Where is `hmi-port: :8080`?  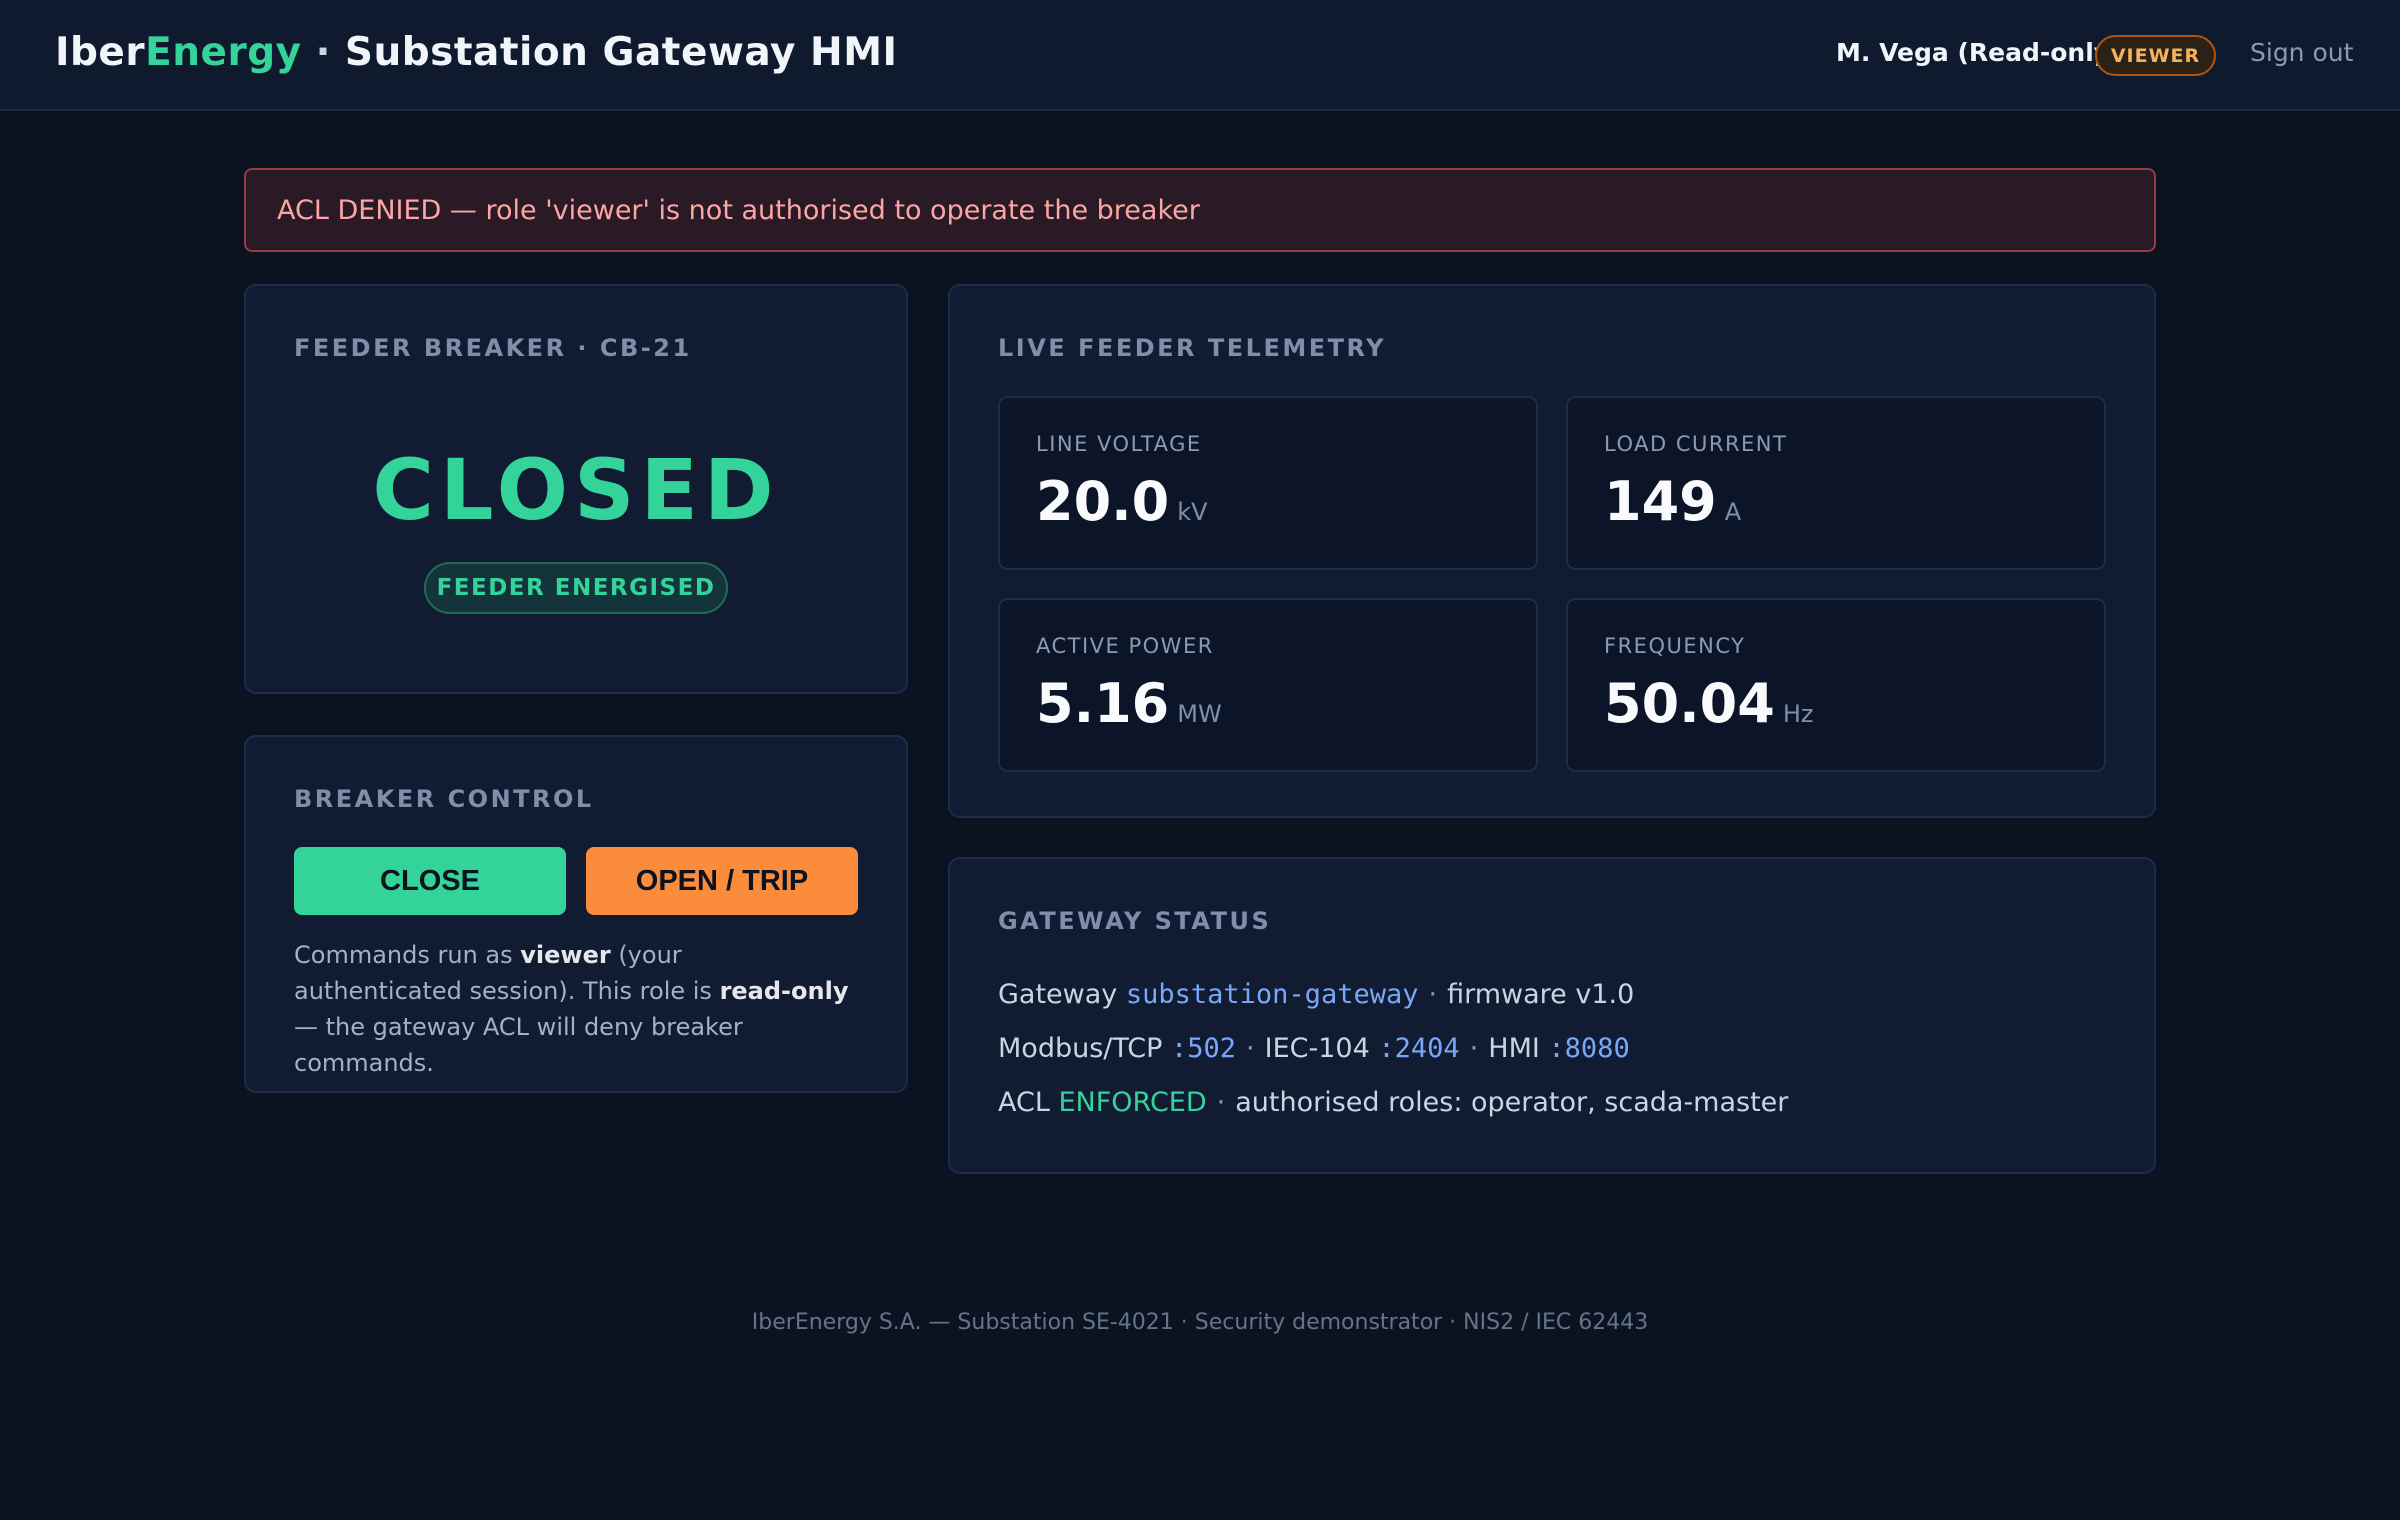
hmi-port: :8080 is located at coordinates (1589, 1048).